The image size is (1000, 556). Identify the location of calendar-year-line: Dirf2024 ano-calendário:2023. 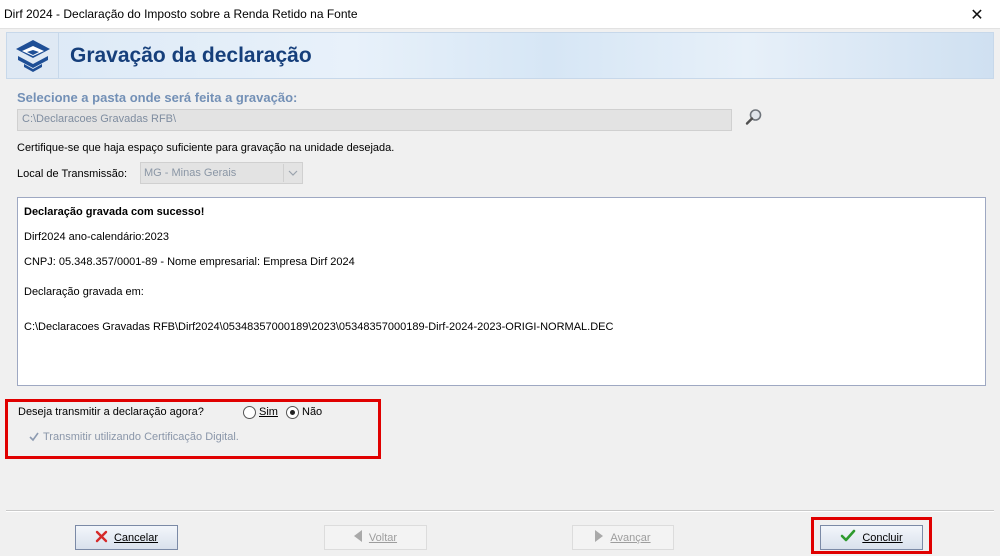
(96, 237).